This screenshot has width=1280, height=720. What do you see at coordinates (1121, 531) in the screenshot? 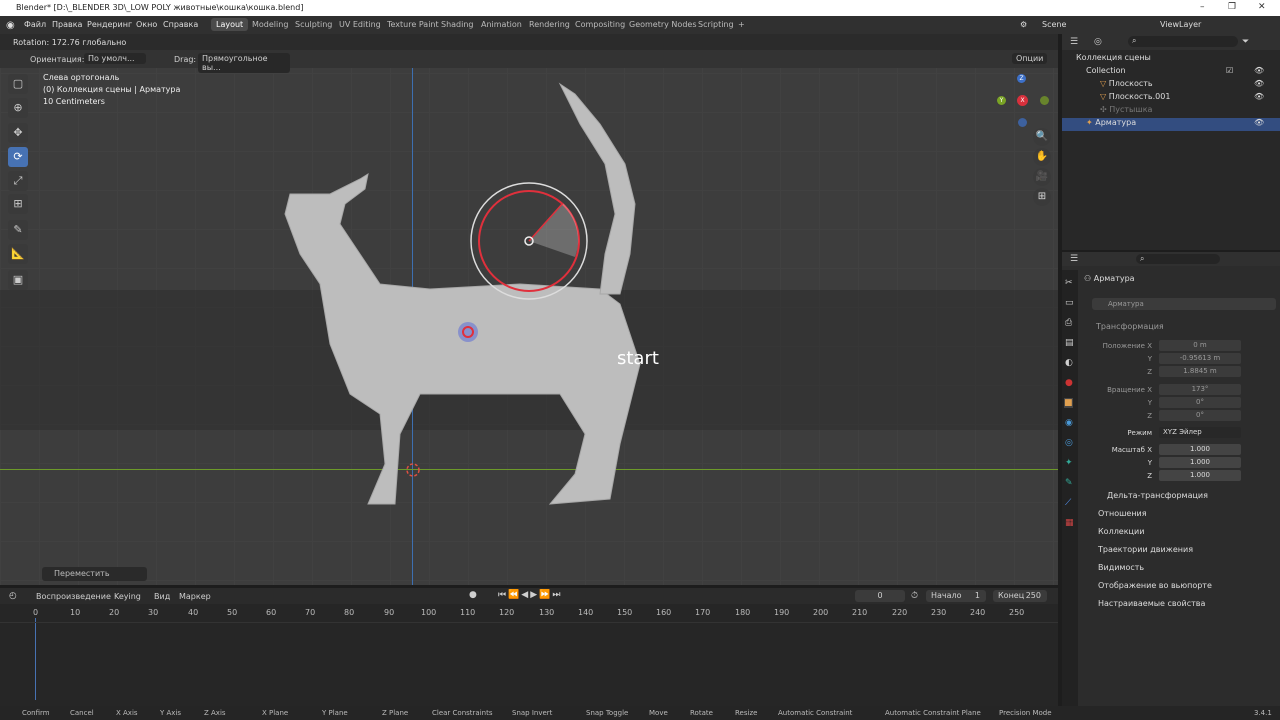
I see `collections-section: Коллекции` at bounding box center [1121, 531].